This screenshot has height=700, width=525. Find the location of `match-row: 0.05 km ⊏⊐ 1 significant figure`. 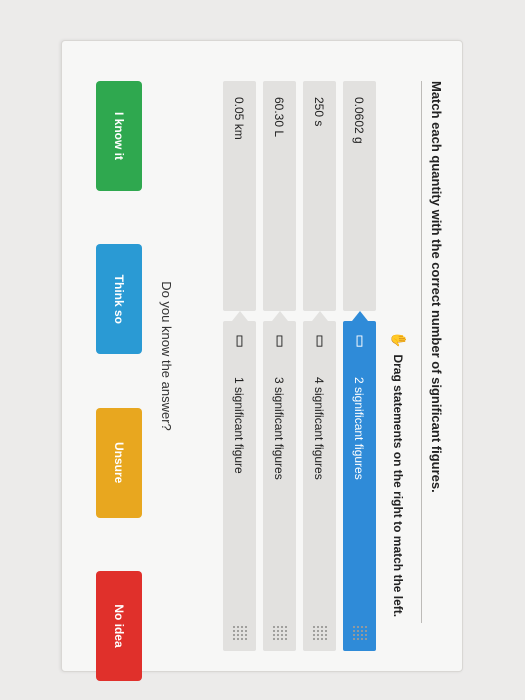

match-row: 0.05 km ⊏⊐ 1 significant figure is located at coordinates (239, 366).